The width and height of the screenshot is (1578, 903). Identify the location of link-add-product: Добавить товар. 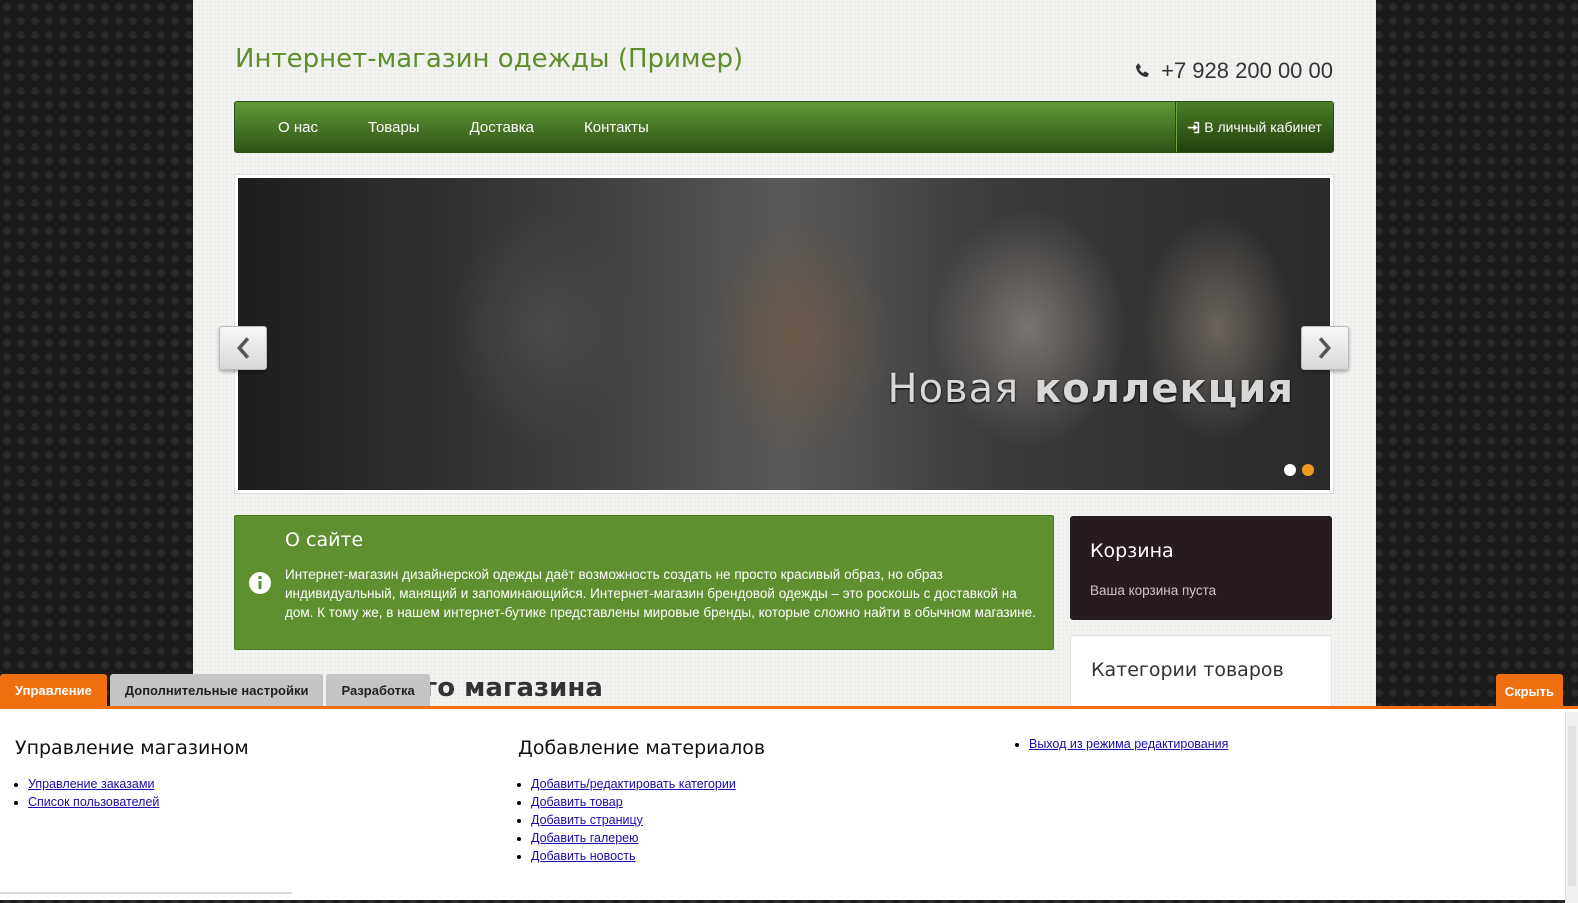
(577, 802).